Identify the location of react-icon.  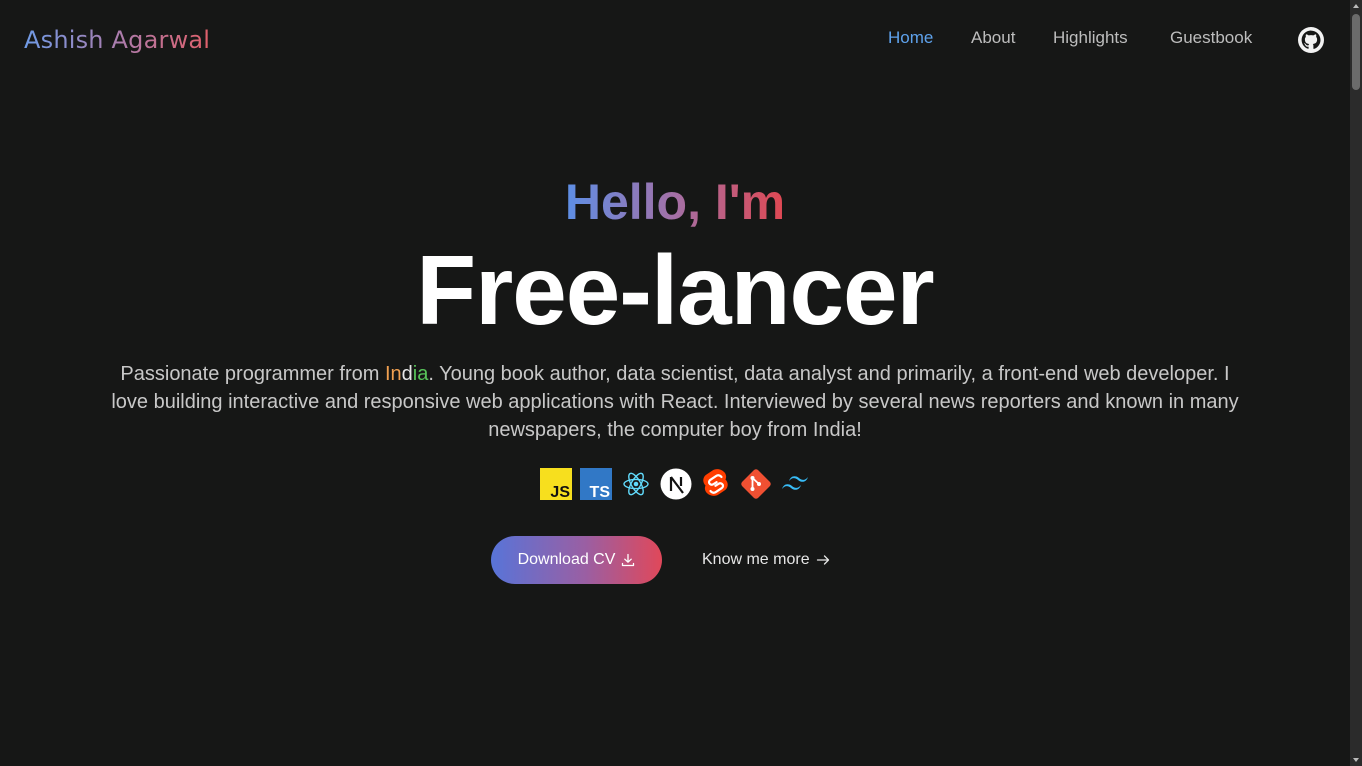
(636, 484).